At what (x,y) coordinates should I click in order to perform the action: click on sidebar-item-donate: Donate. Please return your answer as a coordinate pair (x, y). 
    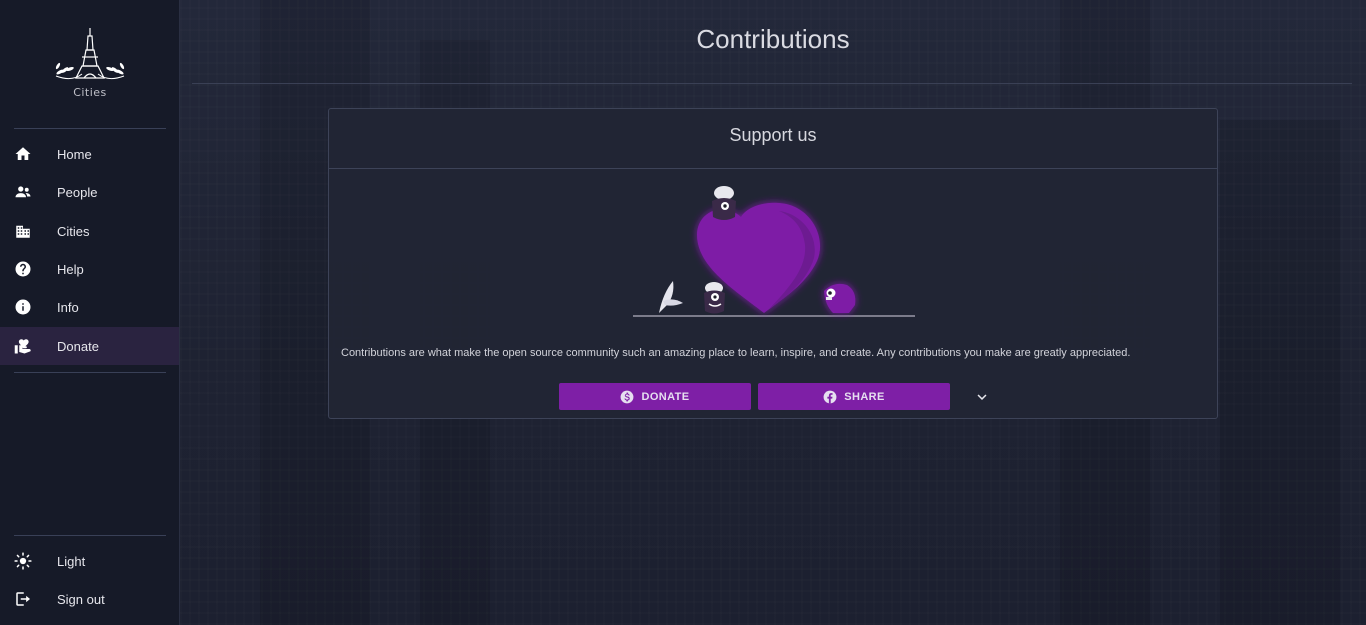
    Looking at the image, I should click on (89, 346).